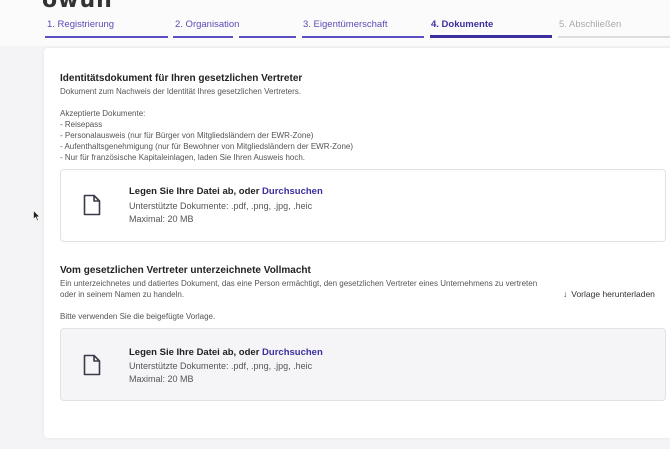 The height and width of the screenshot is (449, 670). Describe the element at coordinates (614, 37) in the screenshot. I see `step-bar-abschliessen` at that location.